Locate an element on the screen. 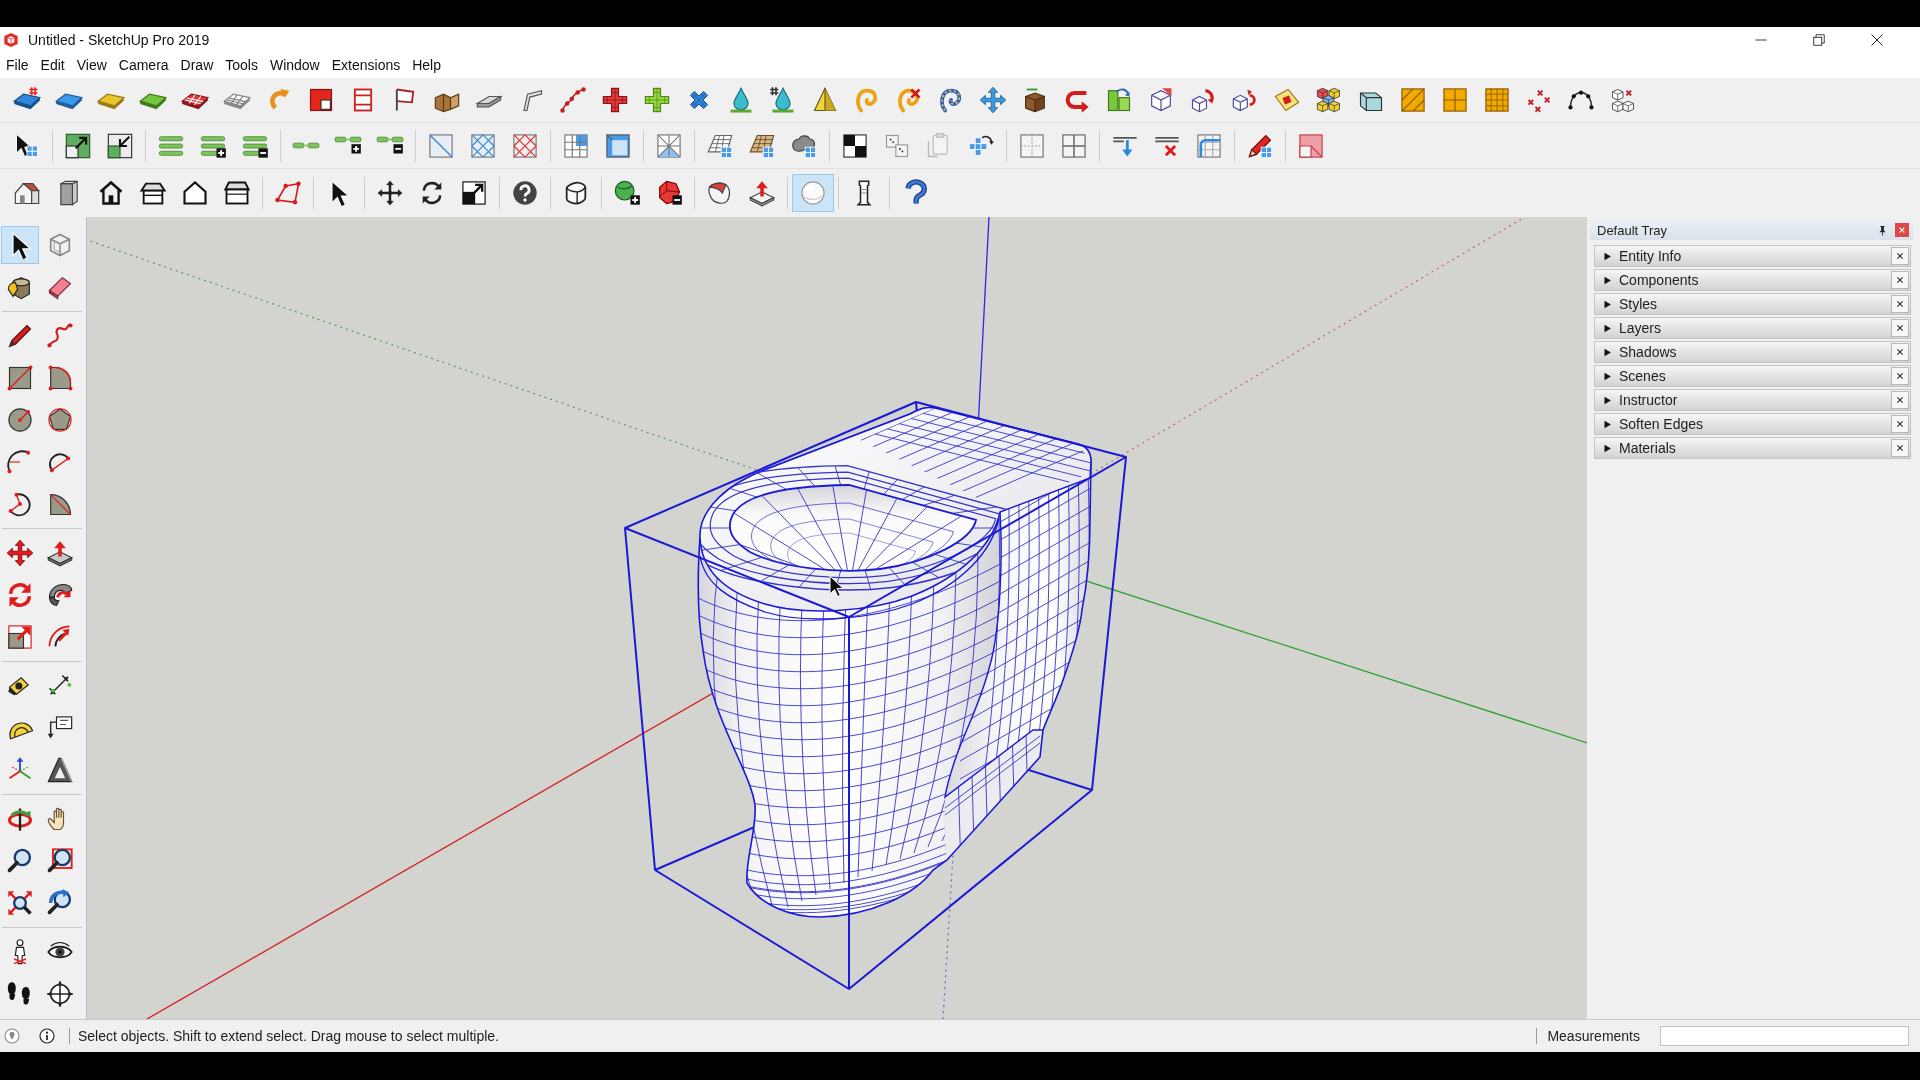  tray-title: Default Tray is located at coordinates (1632, 230).